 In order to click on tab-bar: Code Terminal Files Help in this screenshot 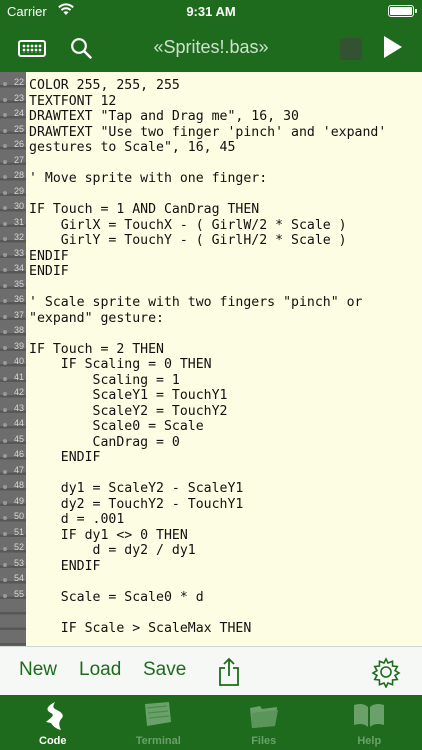, I will do `click(211, 722)`.